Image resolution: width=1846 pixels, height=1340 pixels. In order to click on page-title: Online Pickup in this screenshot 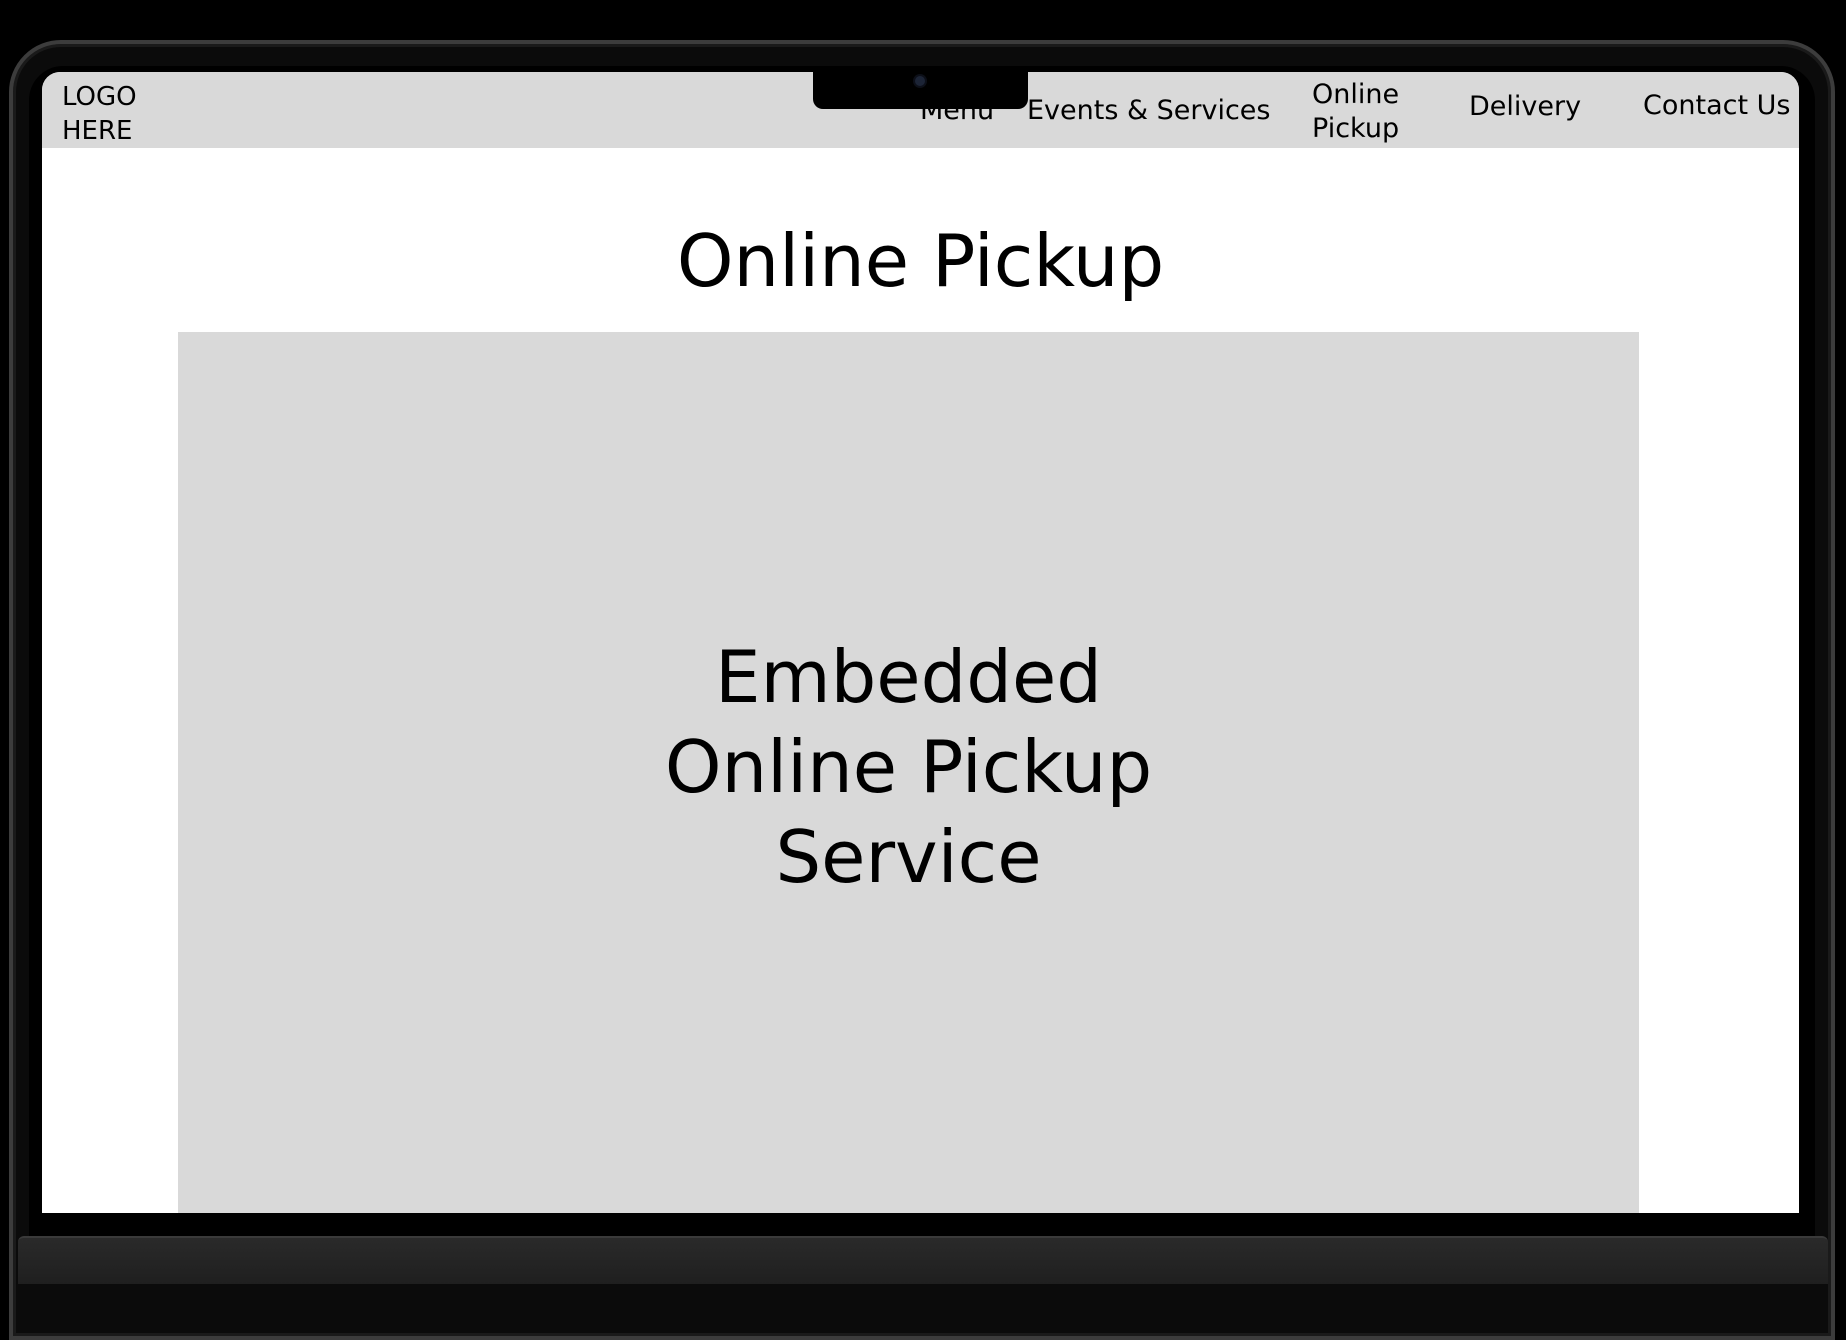, I will do `click(920, 261)`.